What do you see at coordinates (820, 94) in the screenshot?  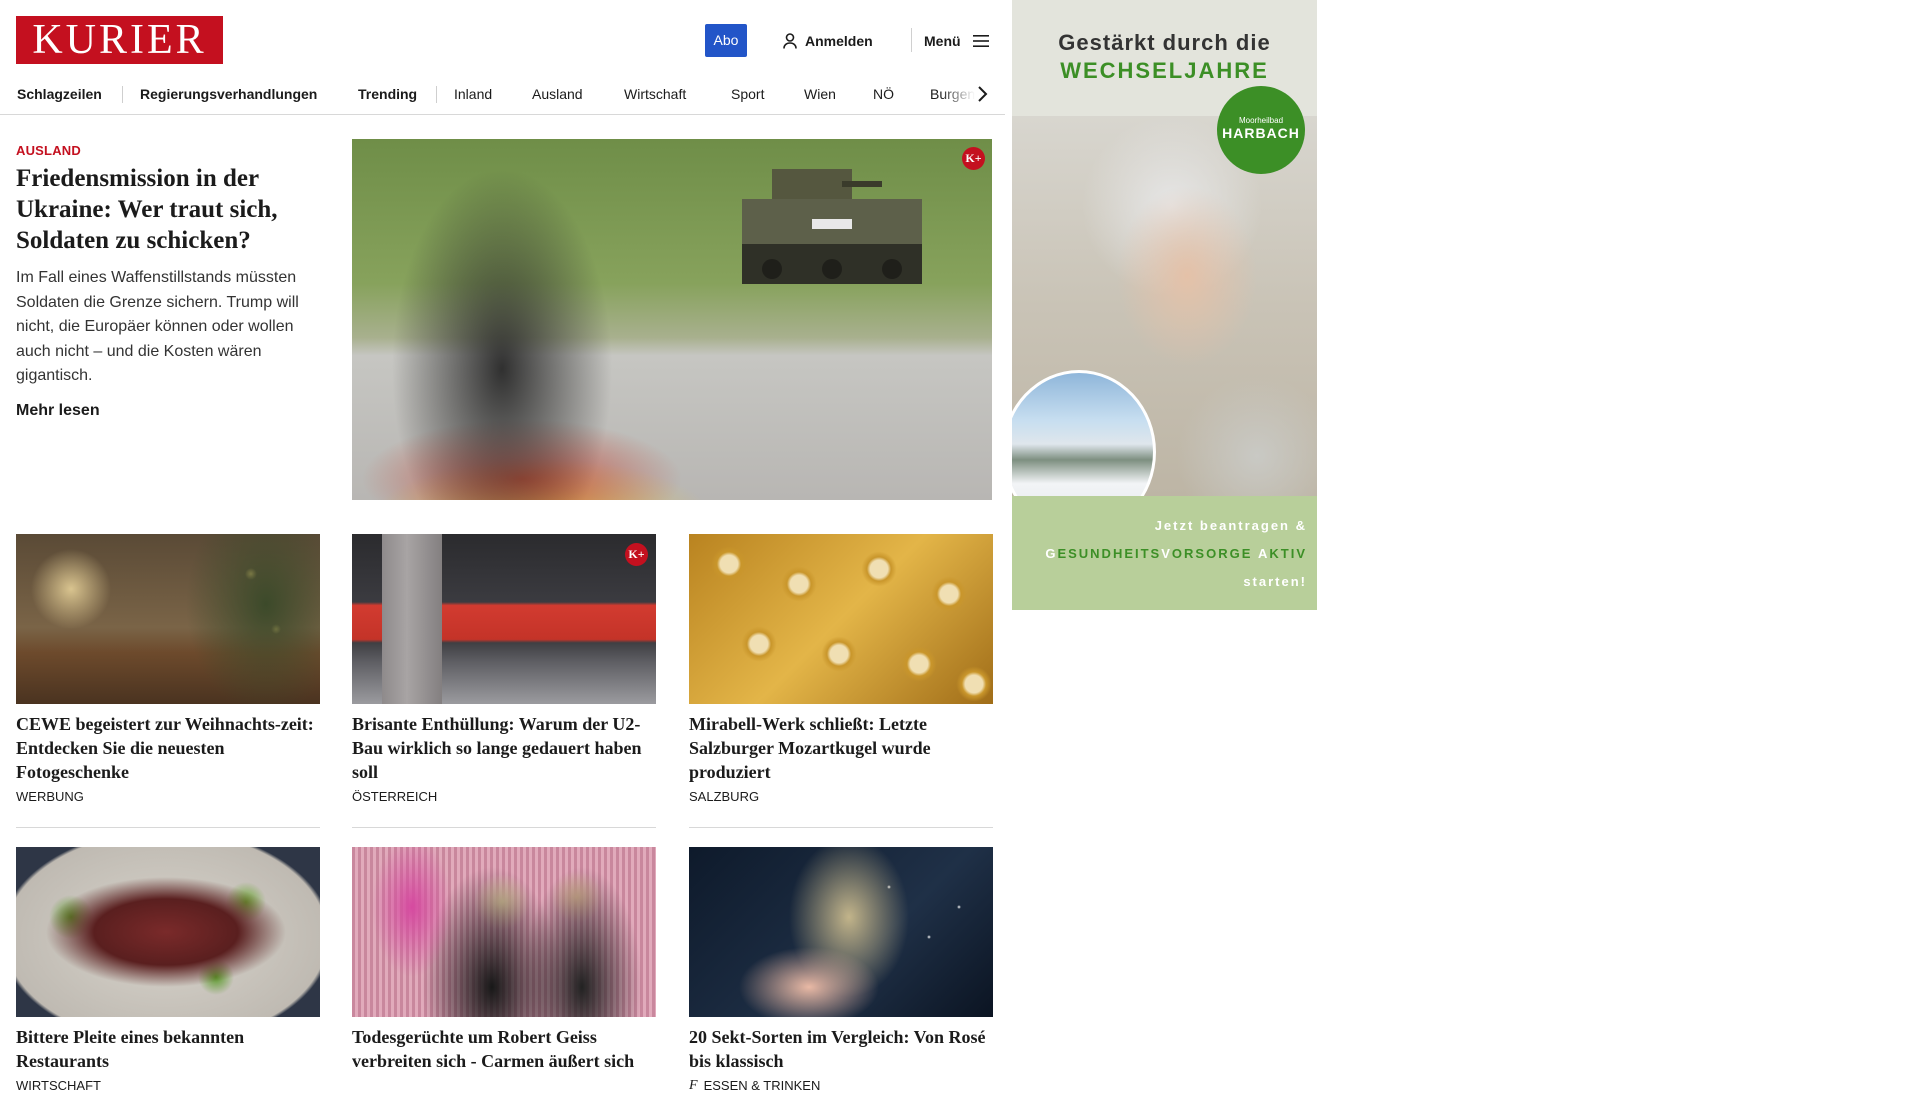 I see `nav-item-wien: Wien` at bounding box center [820, 94].